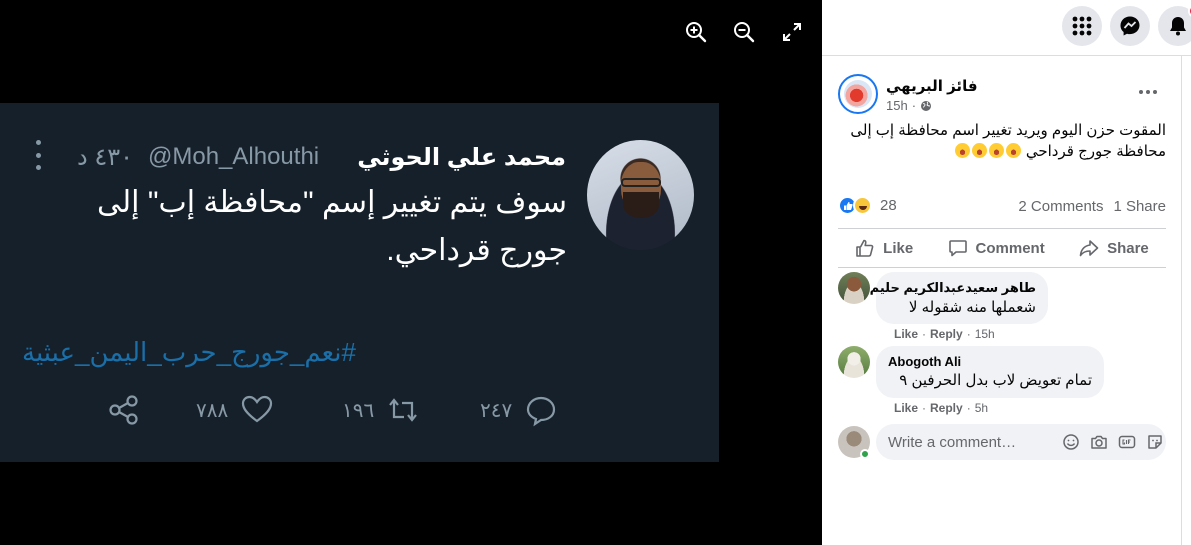 The image size is (1191, 545). What do you see at coordinates (1148, 92) in the screenshot?
I see `post-options-button` at bounding box center [1148, 92].